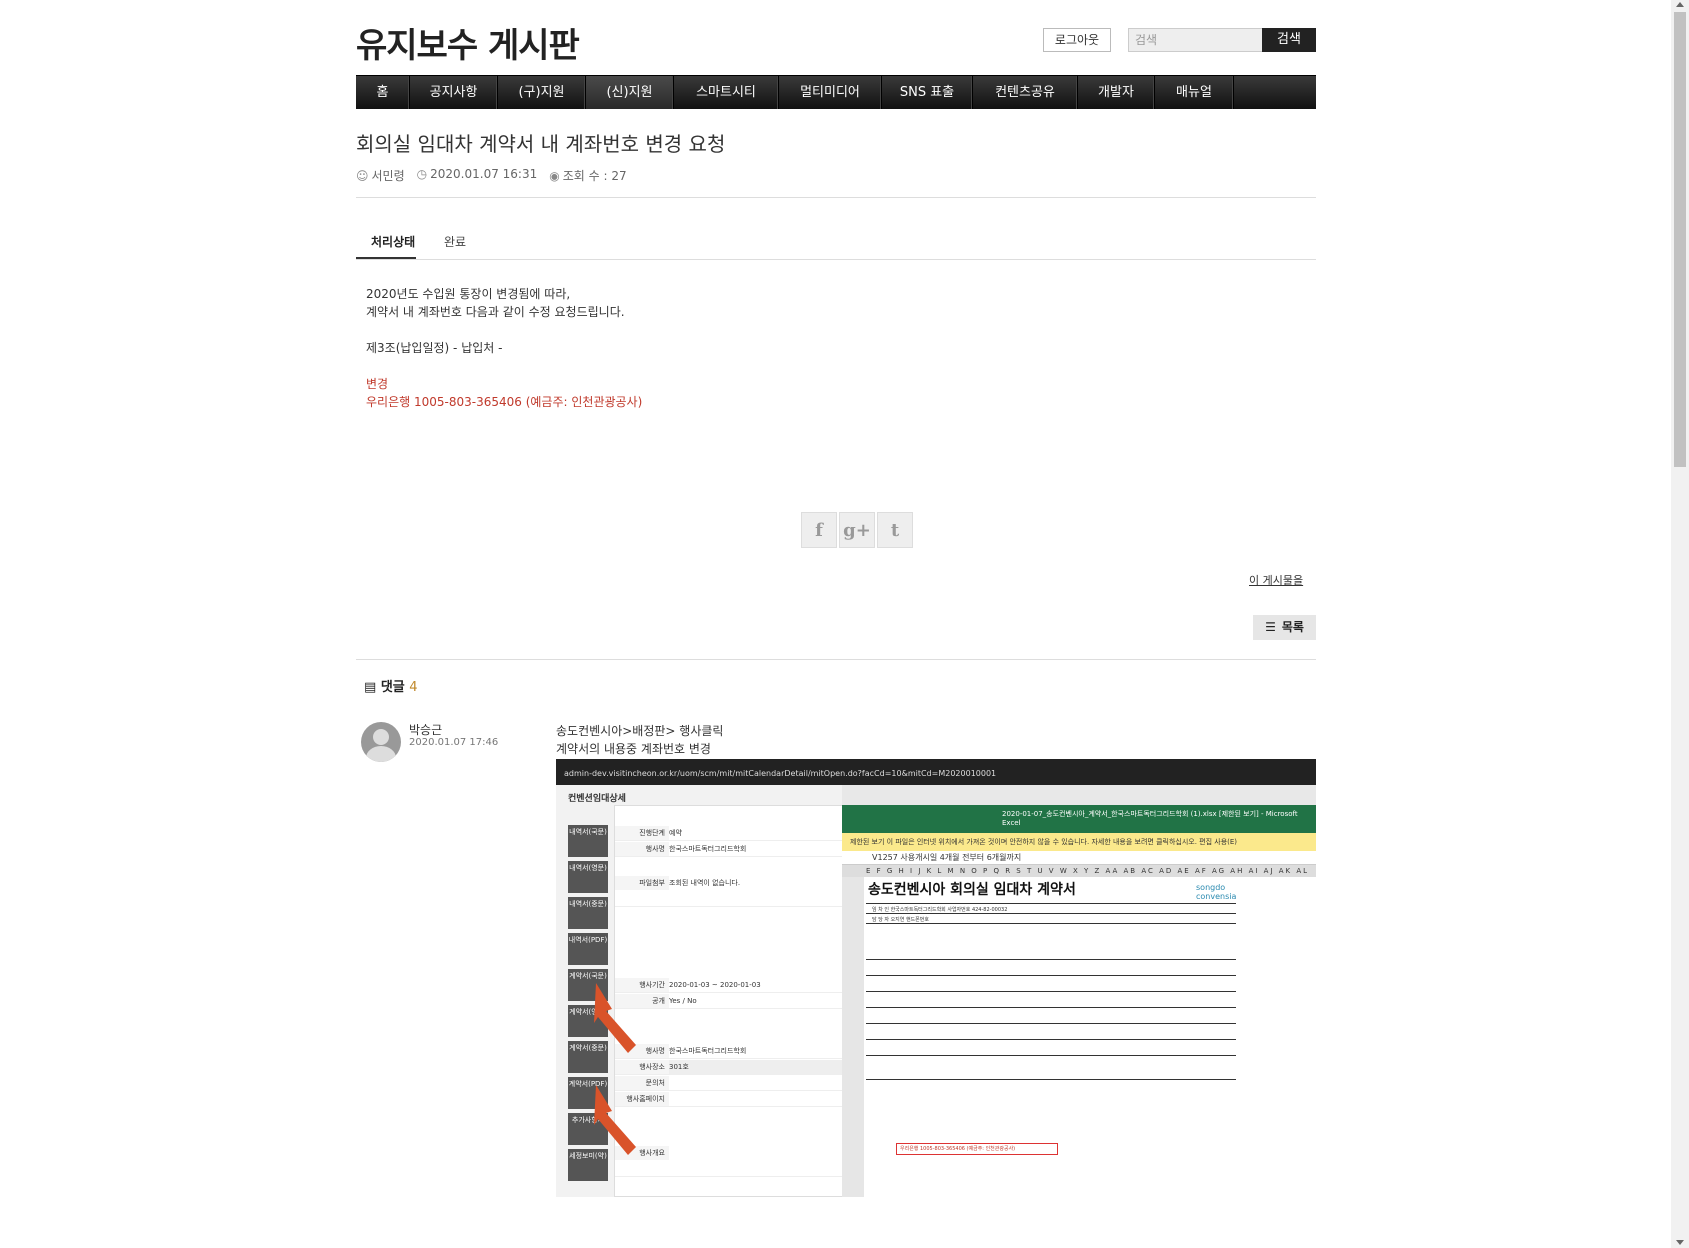 This screenshot has height=1248, width=1689. I want to click on logout-button: 로그아웃, so click(1077, 40).